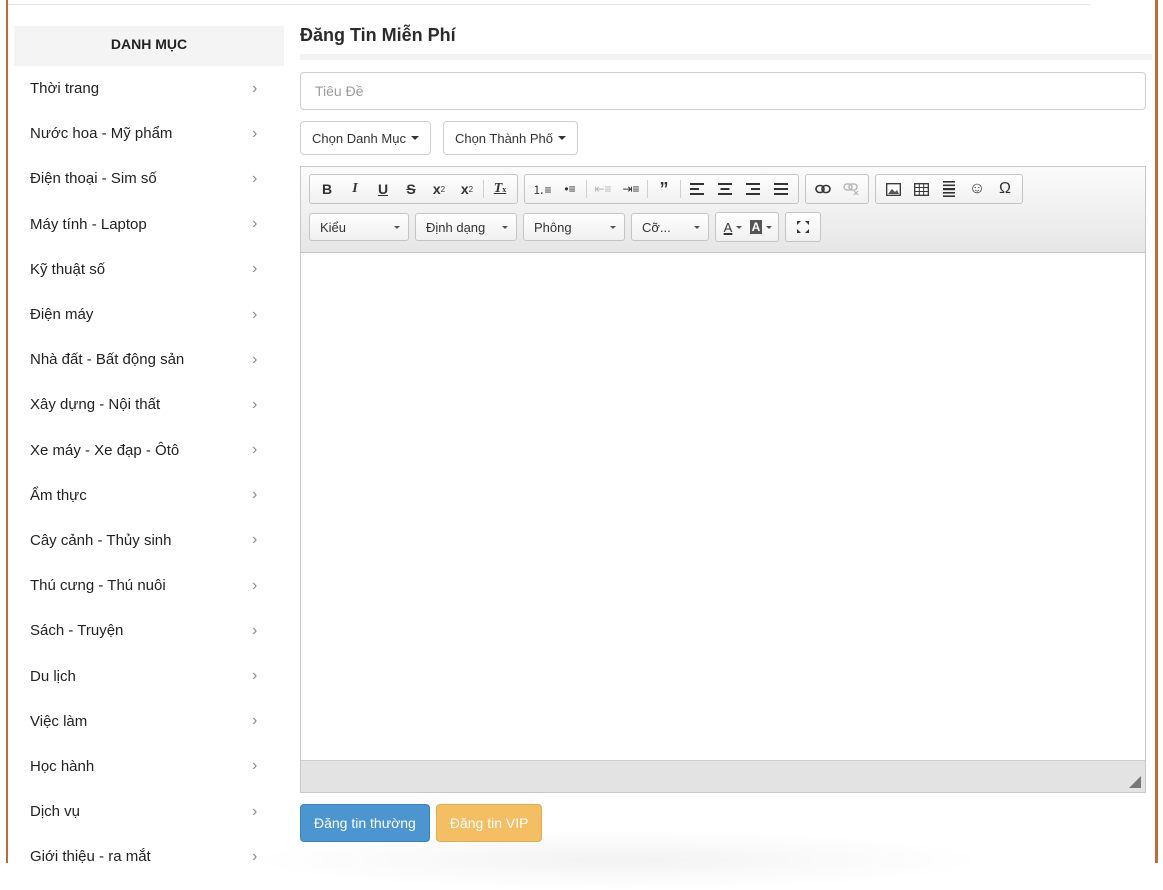 The width and height of the screenshot is (1163, 890). Describe the element at coordinates (149, 88) in the screenshot. I see `sidebar-category-item: Thời trang ›` at that location.